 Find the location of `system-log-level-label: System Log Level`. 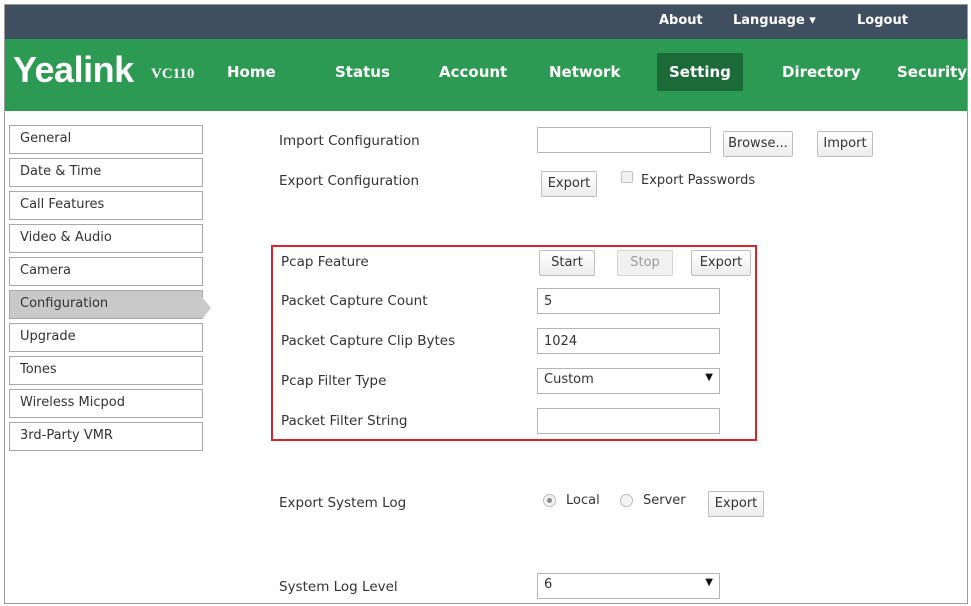

system-log-level-label: System Log Level is located at coordinates (338, 587).